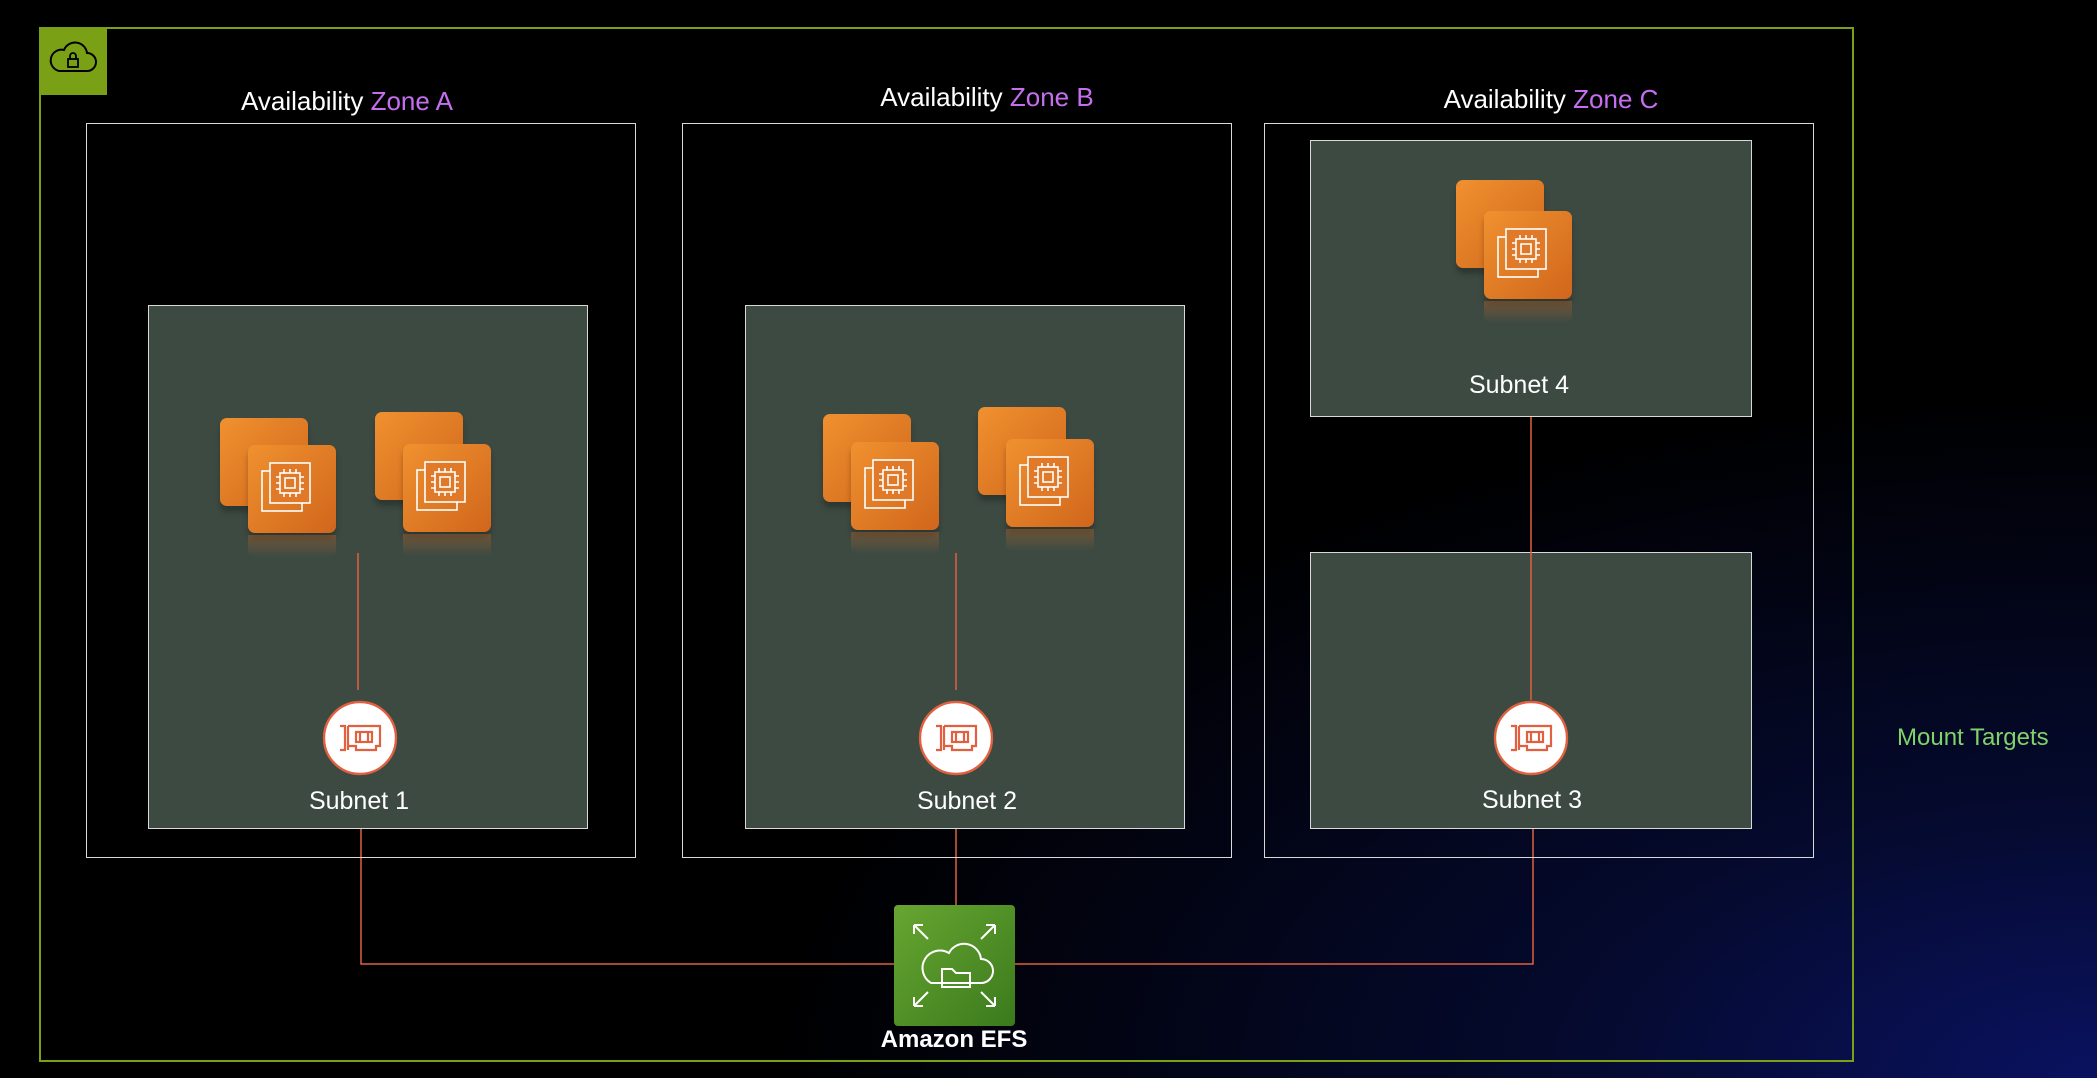 The image size is (2097, 1078). I want to click on subnet-2-label: Subnet 2, so click(967, 801).